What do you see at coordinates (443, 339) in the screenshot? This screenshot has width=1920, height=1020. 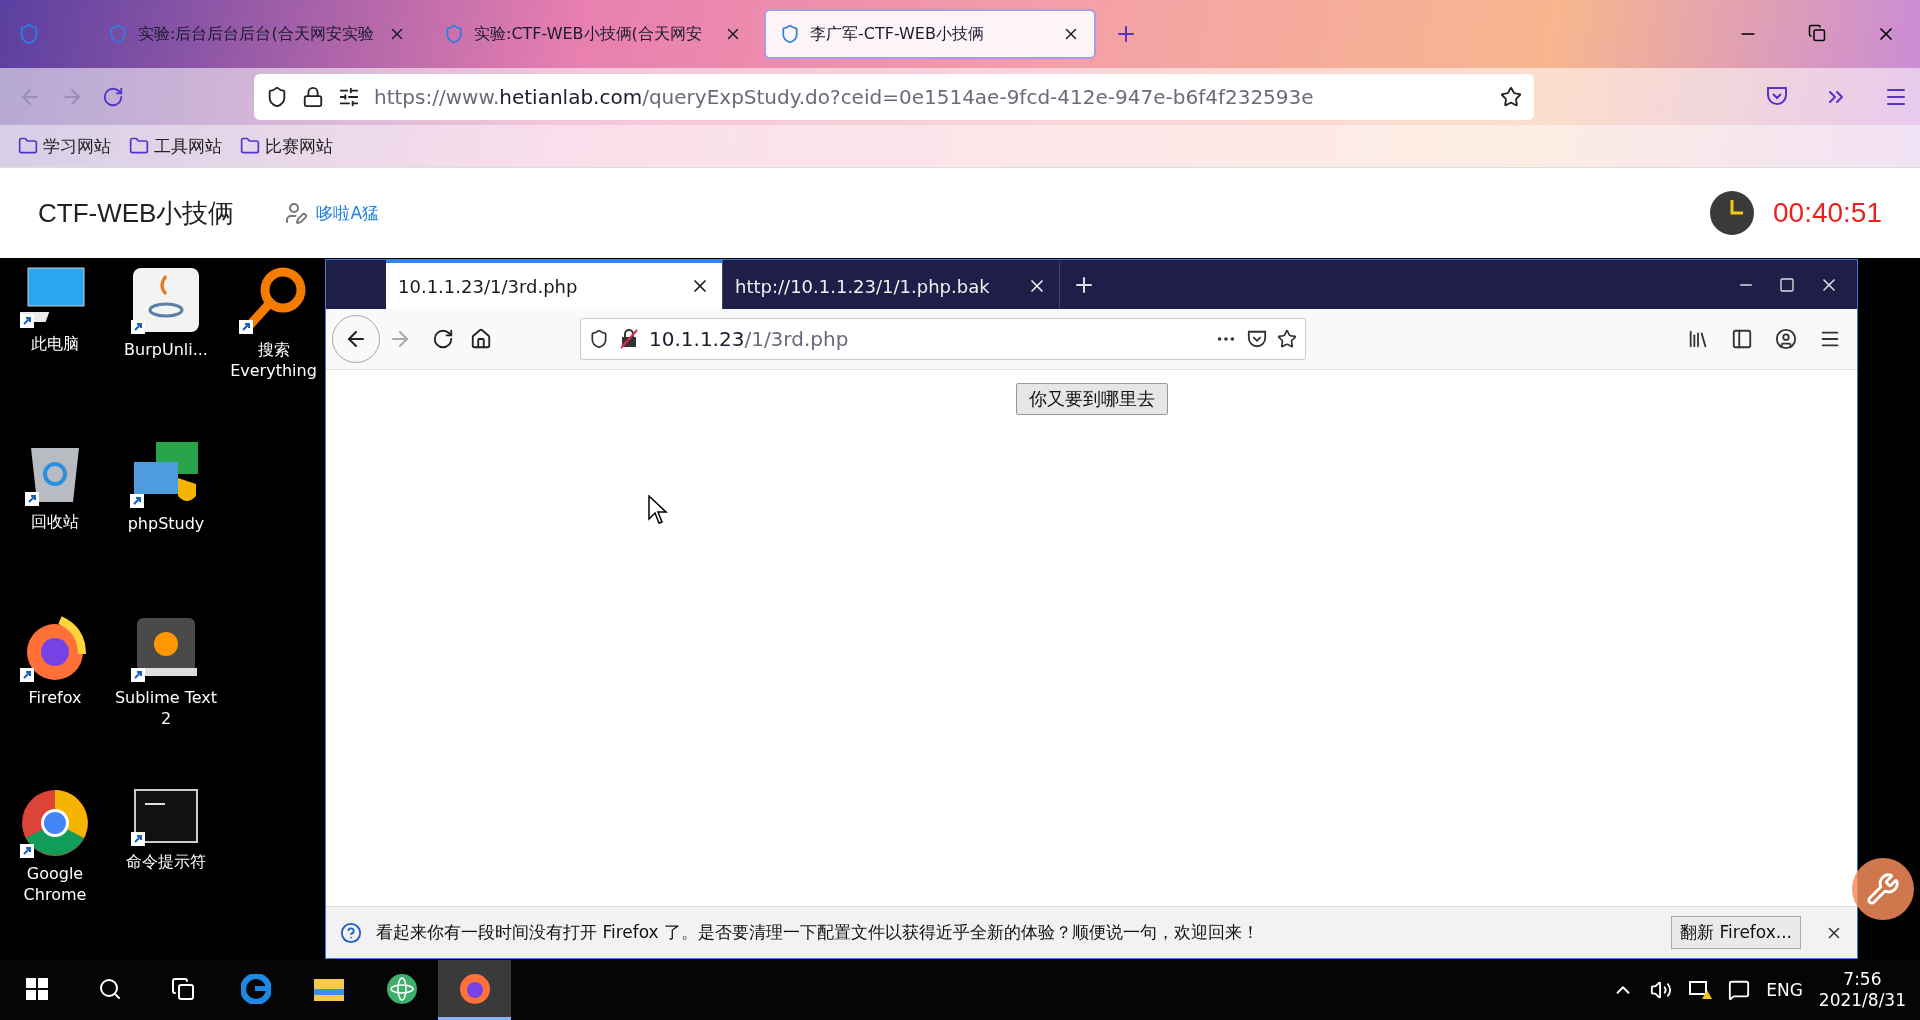 I see `reload-icon` at bounding box center [443, 339].